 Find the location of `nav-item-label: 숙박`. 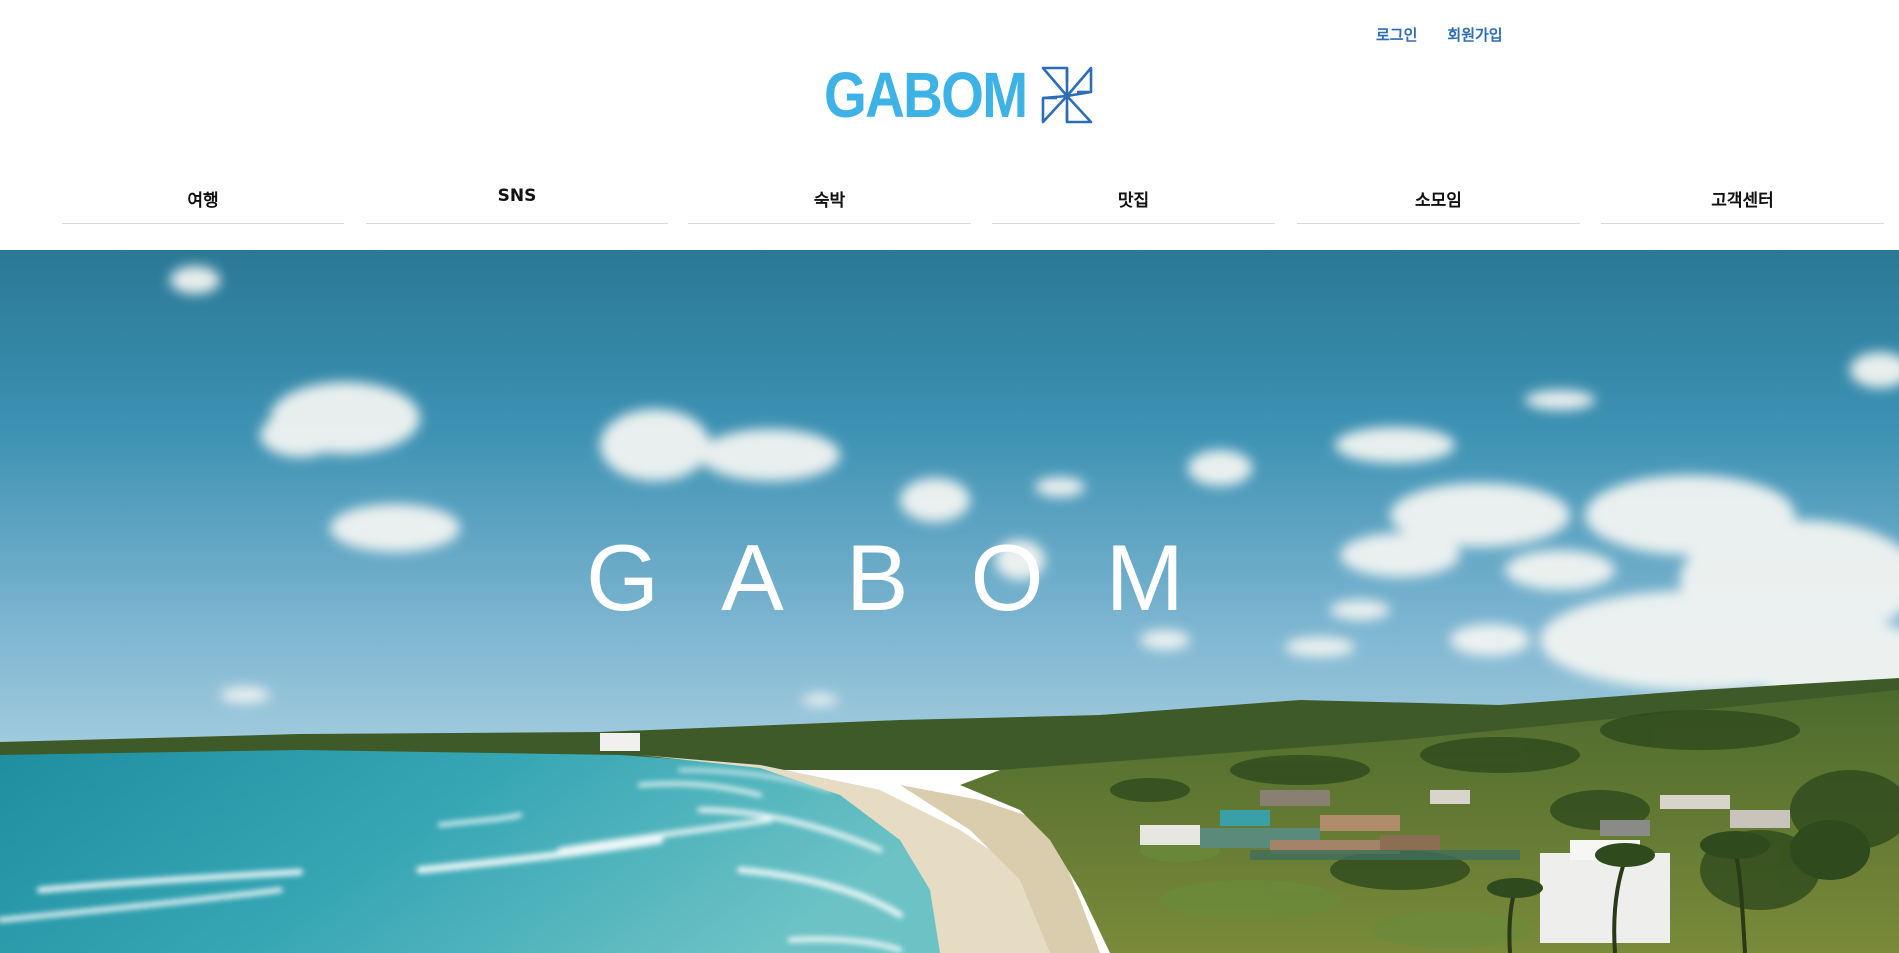

nav-item-label: 숙박 is located at coordinates (829, 201).